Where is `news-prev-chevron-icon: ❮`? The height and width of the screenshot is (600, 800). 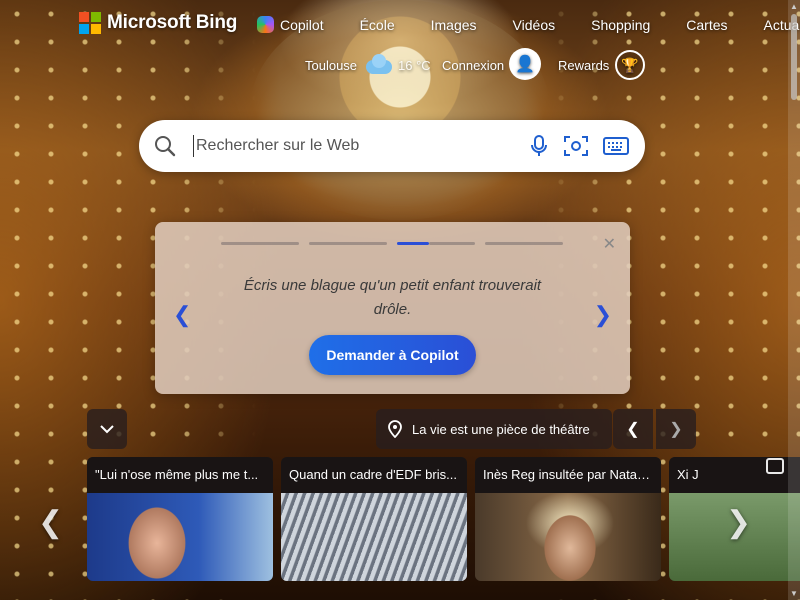
news-prev-chevron-icon: ❮ is located at coordinates (50, 522).